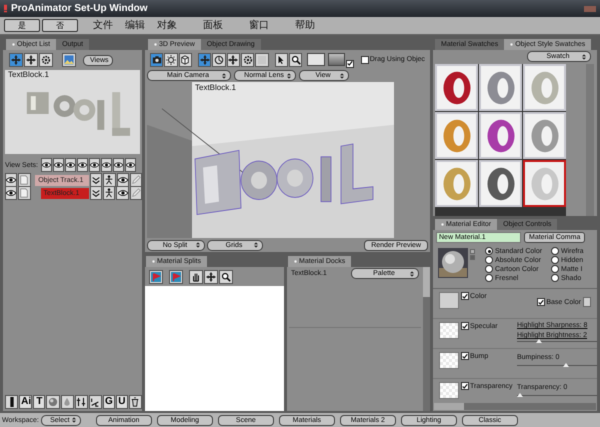 Image resolution: width=600 pixels, height=427 pixels. I want to click on preview-label: TextBlock.1, so click(28, 75).